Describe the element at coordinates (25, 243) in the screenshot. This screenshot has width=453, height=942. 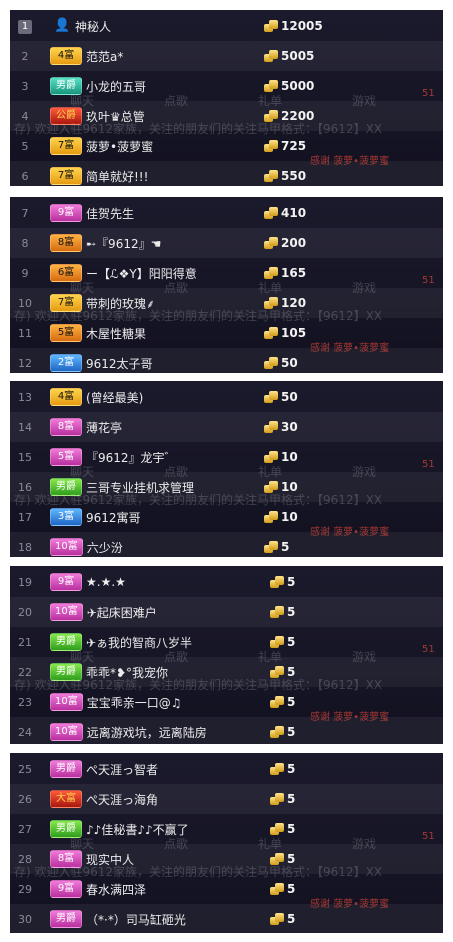
I see `rank-number: 8` at that location.